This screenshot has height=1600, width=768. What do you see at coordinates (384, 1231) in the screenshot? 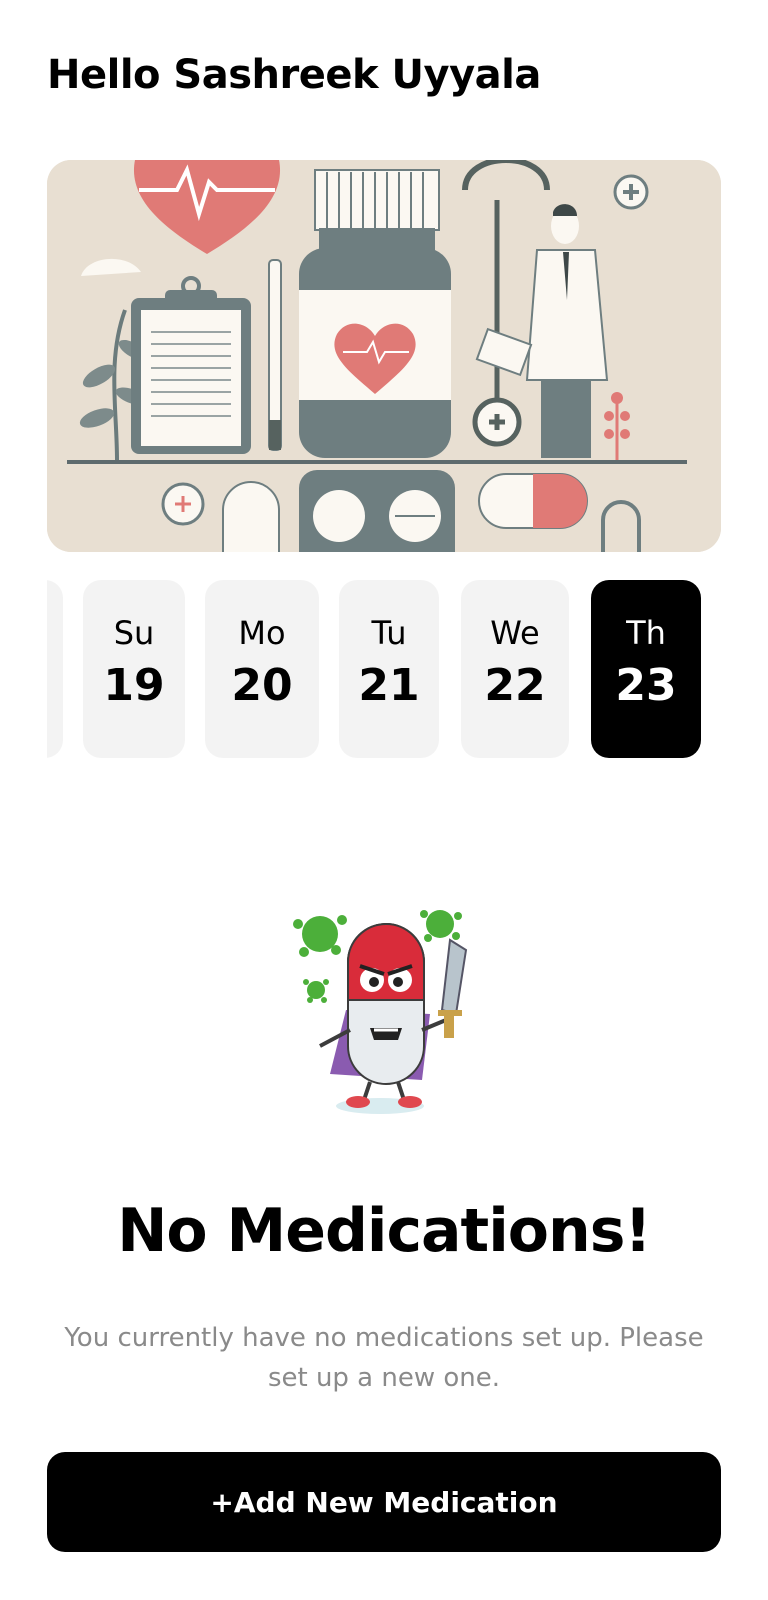
I see `empty-state-title: No Medications!` at bounding box center [384, 1231].